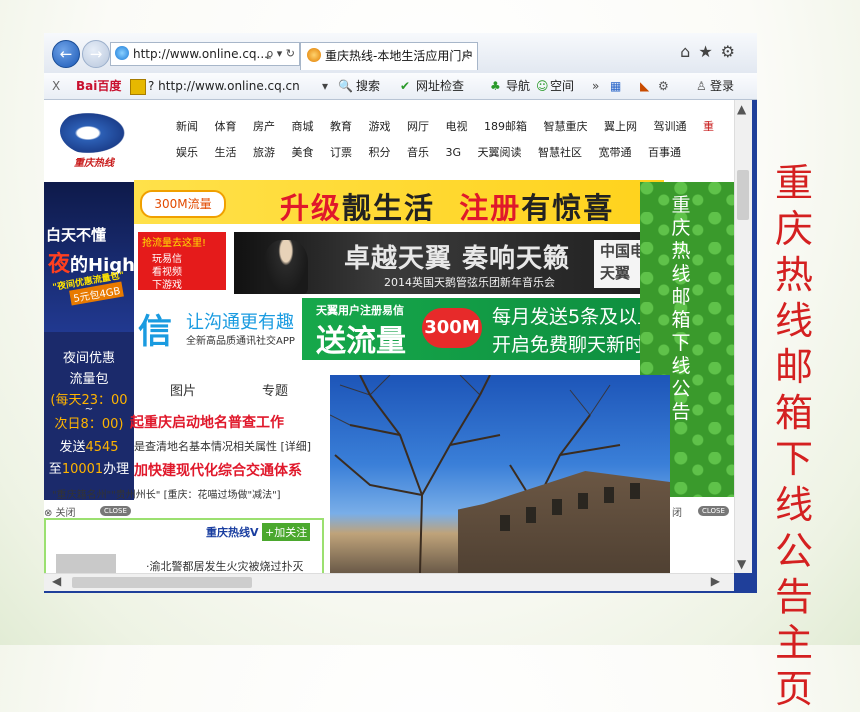 This screenshot has height=712, width=860. What do you see at coordinates (226, 152) in the screenshot?
I see `nav-item: 生活` at bounding box center [226, 152].